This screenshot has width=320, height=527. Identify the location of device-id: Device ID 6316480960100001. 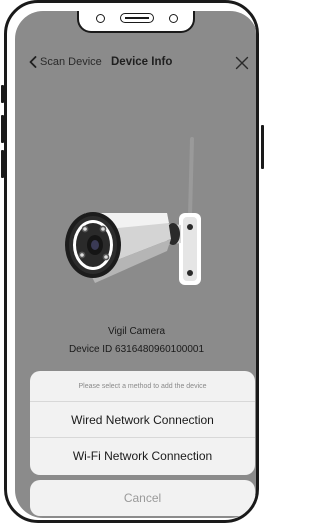
(136, 349).